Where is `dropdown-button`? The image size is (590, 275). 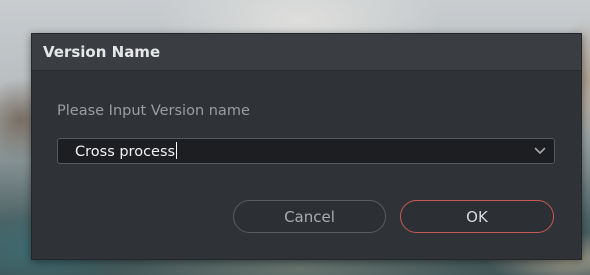
dropdown-button is located at coordinates (540, 151).